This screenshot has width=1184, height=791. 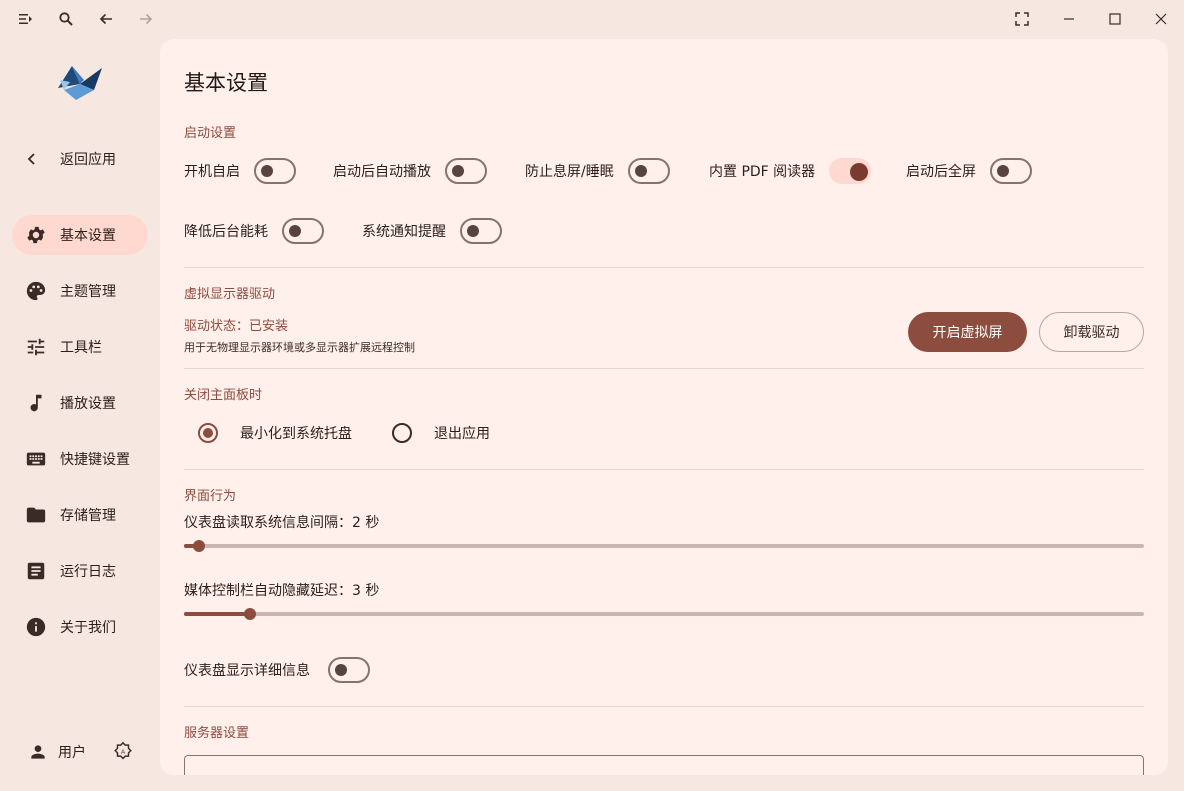 I want to click on sidebar-item-playback: 播放设置, so click(x=80, y=403).